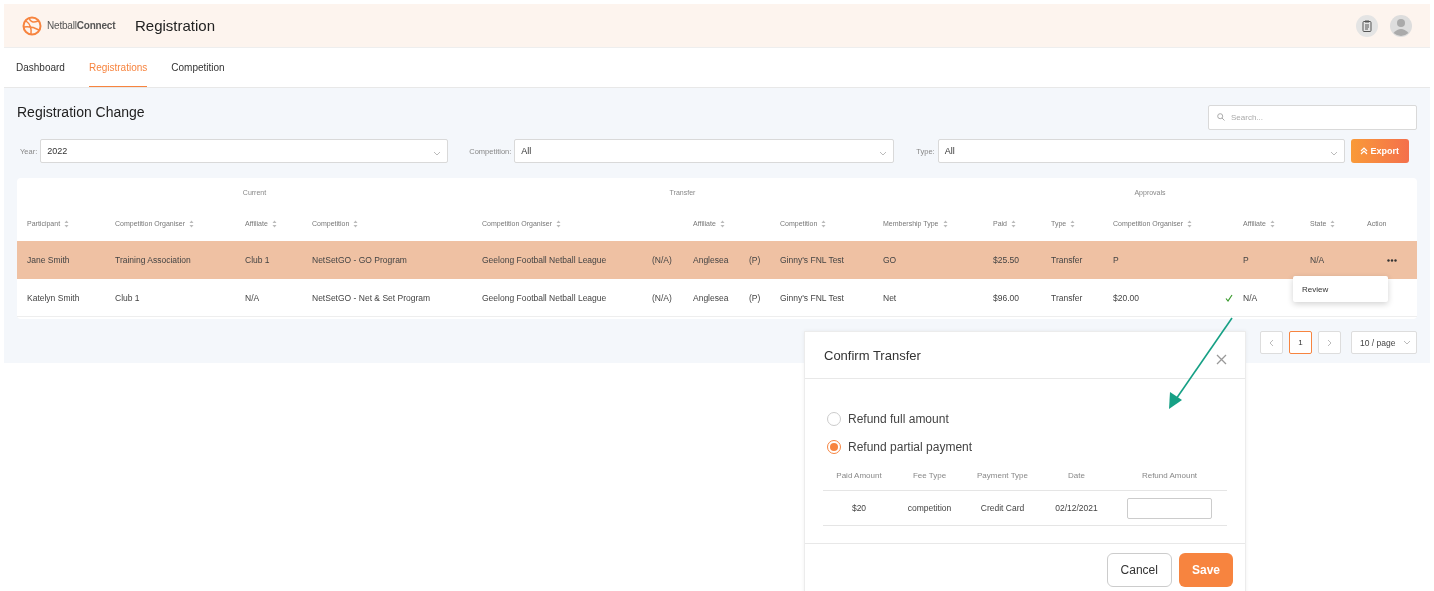 This screenshot has width=1434, height=591. I want to click on radio-label: Refund full amount, so click(898, 419).